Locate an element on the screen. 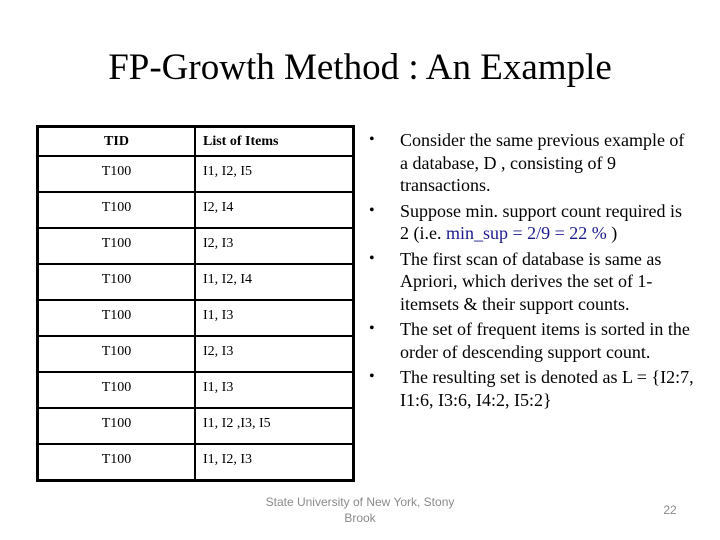 The image size is (720, 540). items-cell: I1, I2, I5 is located at coordinates (274, 174).